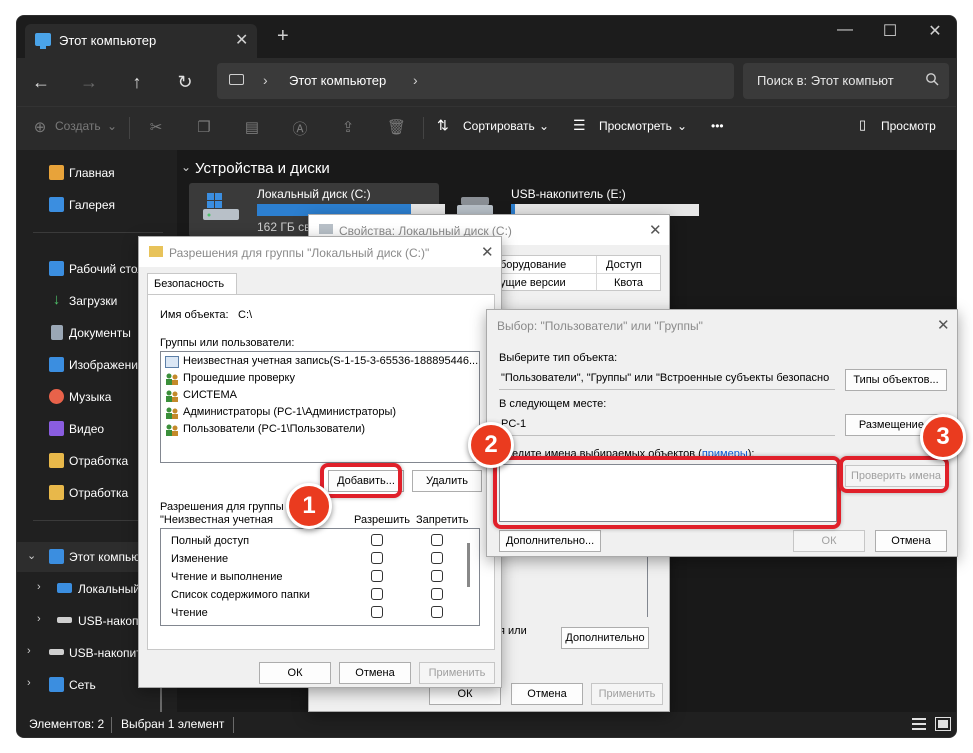  Describe the element at coordinates (283, 36) in the screenshot. I see `new-tab-button: +` at that location.